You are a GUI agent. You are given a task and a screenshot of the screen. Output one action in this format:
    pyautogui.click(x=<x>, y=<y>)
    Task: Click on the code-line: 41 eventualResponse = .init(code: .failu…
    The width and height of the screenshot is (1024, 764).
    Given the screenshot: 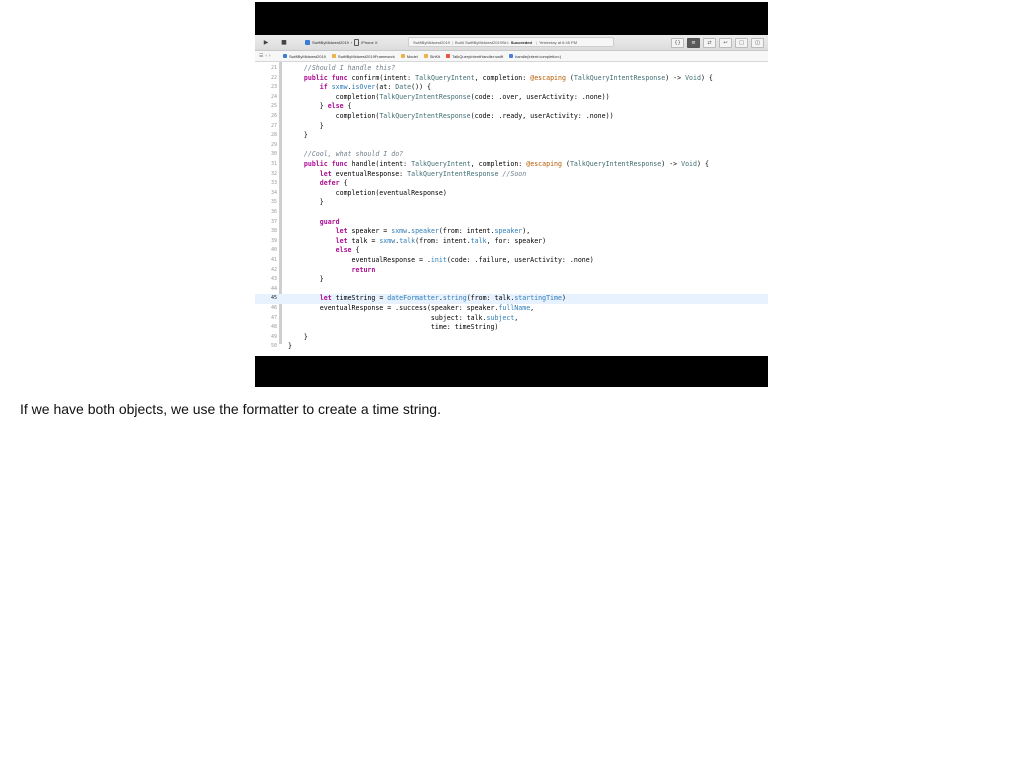 What is the action you would take?
    pyautogui.click(x=511, y=261)
    